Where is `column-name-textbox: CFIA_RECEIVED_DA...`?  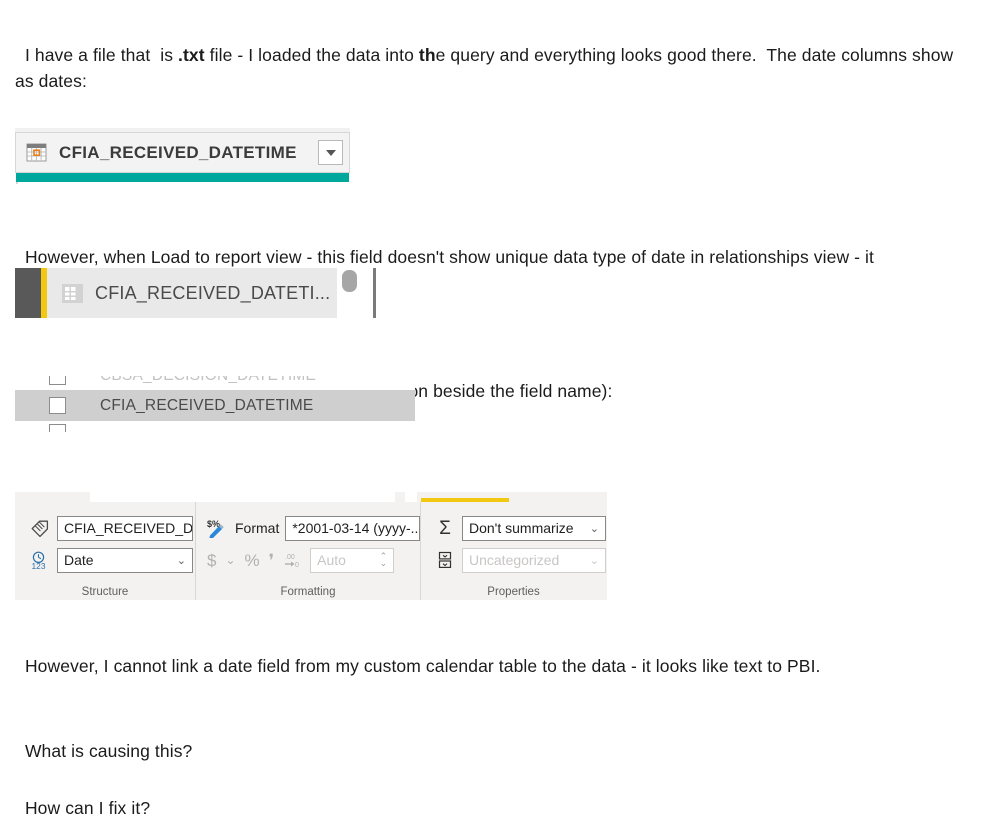 column-name-textbox: CFIA_RECEIVED_DA... is located at coordinates (125, 528).